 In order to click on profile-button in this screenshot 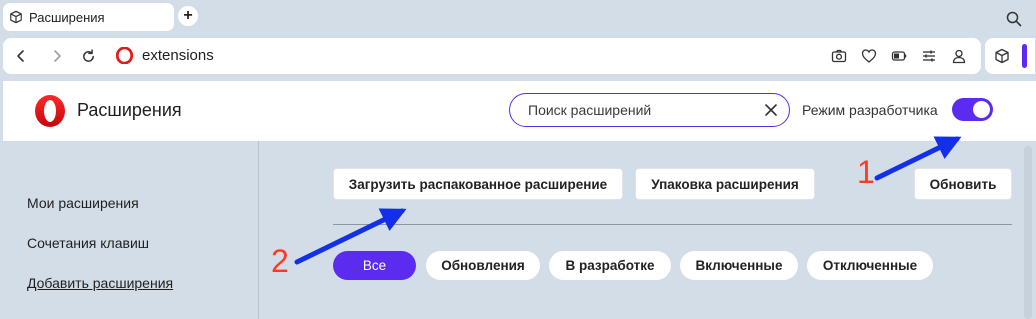, I will do `click(959, 56)`.